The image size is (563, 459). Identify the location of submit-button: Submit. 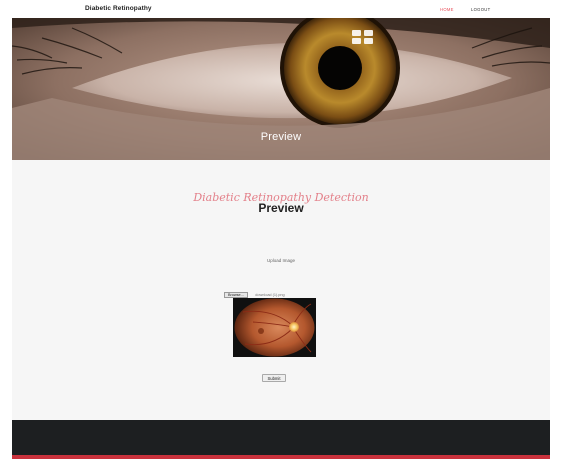
(274, 378).